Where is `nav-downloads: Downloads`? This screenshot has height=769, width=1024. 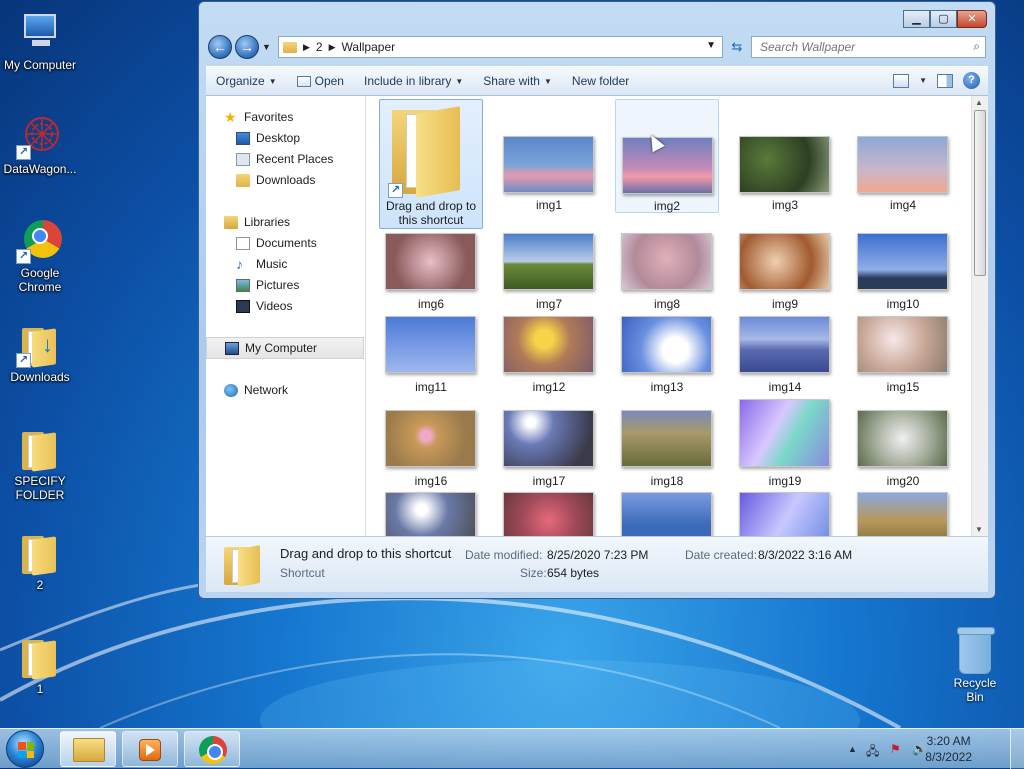 nav-downloads: Downloads is located at coordinates (285, 180).